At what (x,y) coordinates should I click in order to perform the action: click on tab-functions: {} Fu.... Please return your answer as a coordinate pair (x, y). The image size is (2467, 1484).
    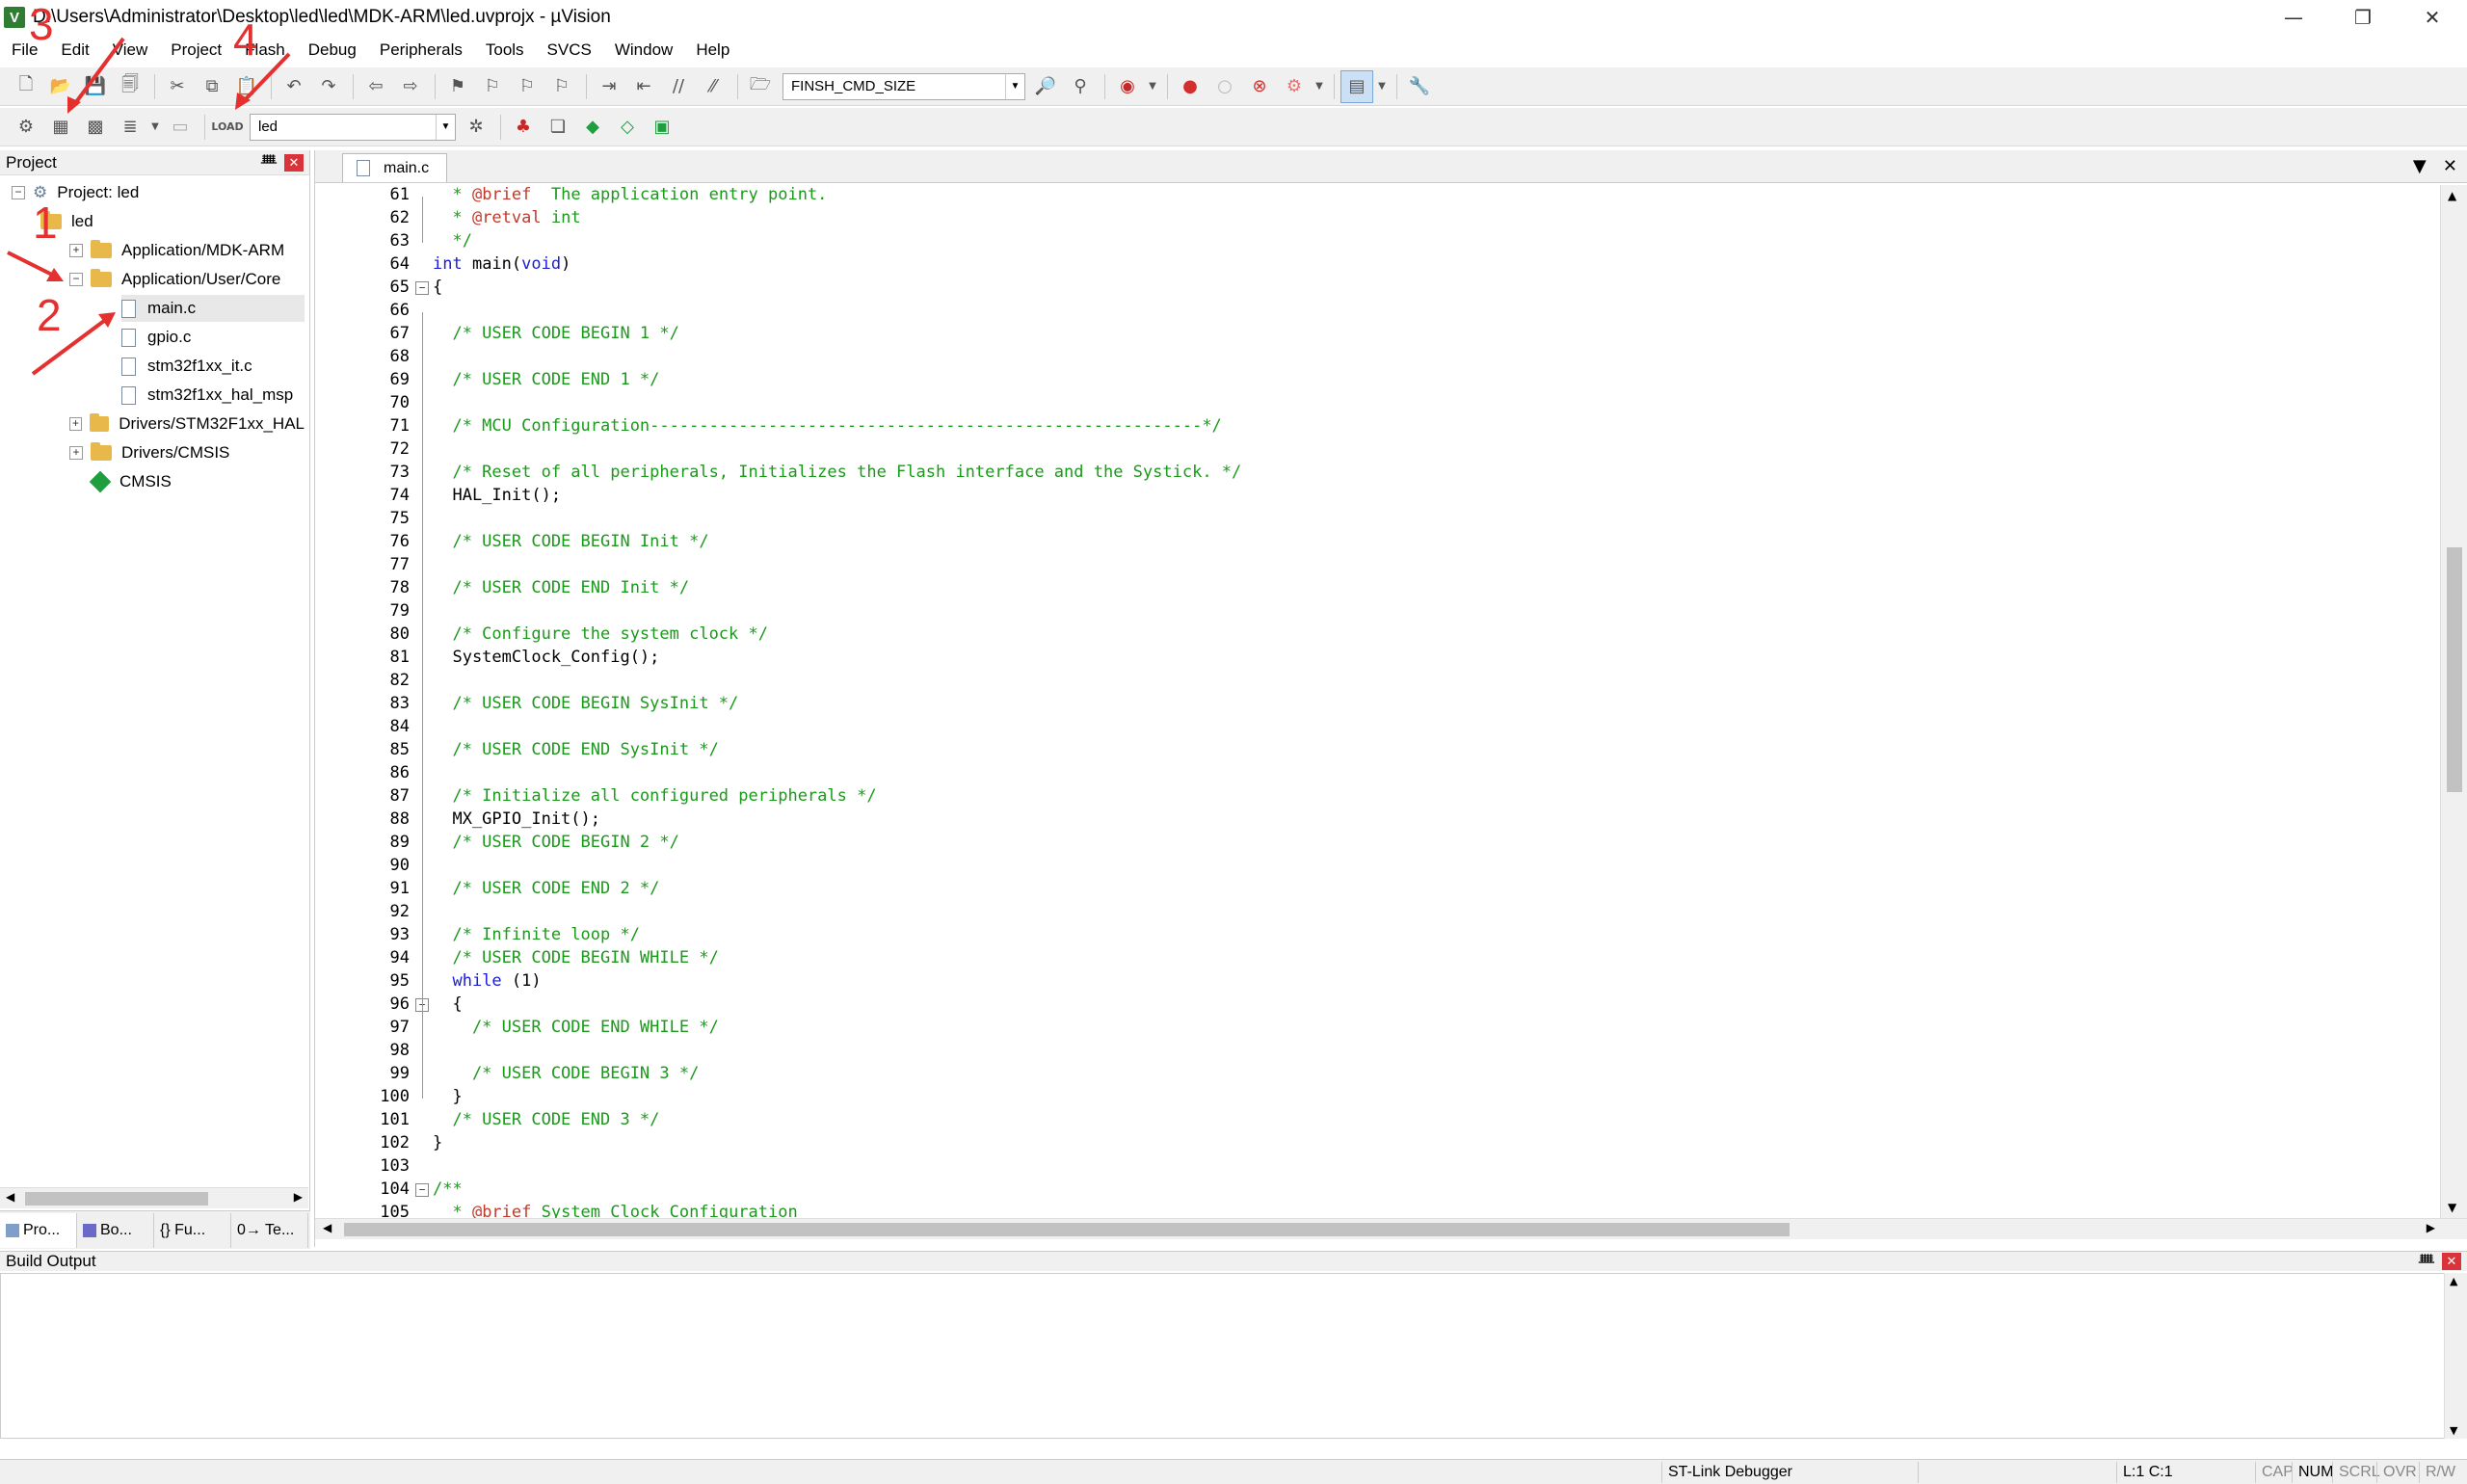
    Looking at the image, I should click on (192, 1230).